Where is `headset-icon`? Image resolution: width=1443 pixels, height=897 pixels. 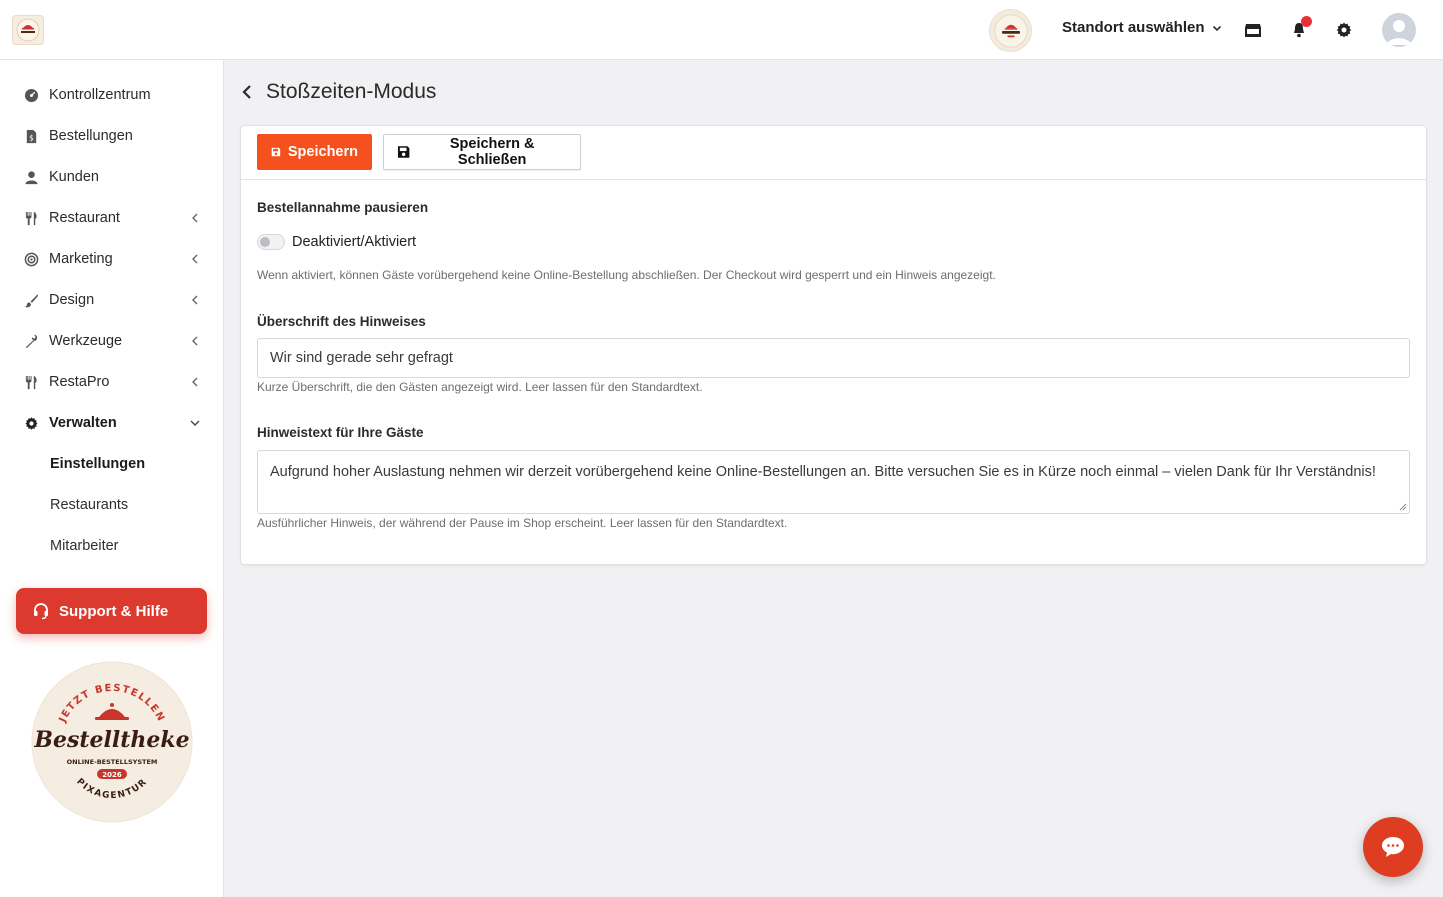 headset-icon is located at coordinates (41, 611).